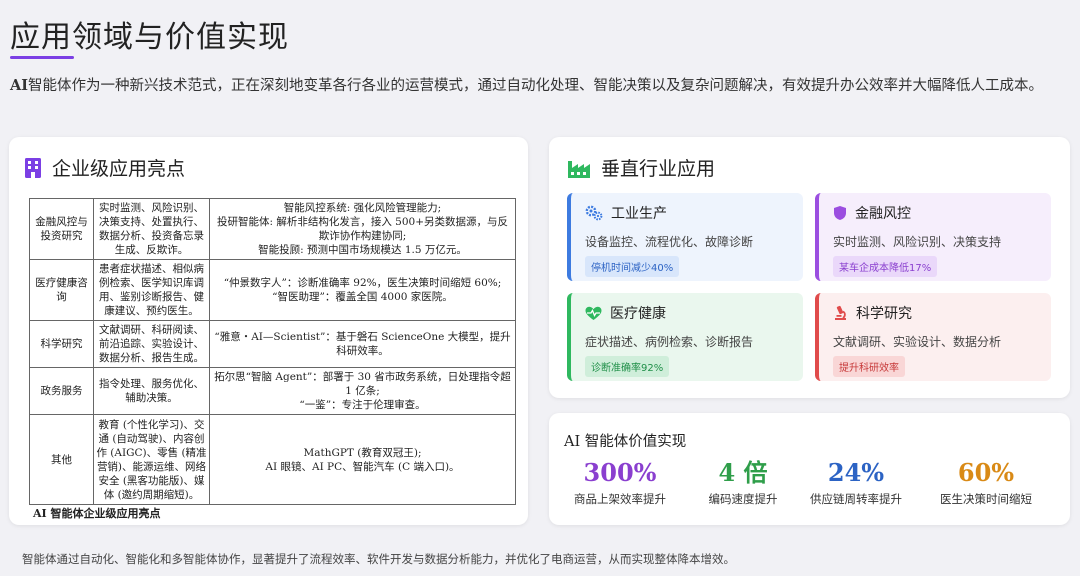 This screenshot has height=576, width=1080. Describe the element at coordinates (61, 290) in the screenshot. I see `table-cell-field: 医疗健康咨询` at that location.